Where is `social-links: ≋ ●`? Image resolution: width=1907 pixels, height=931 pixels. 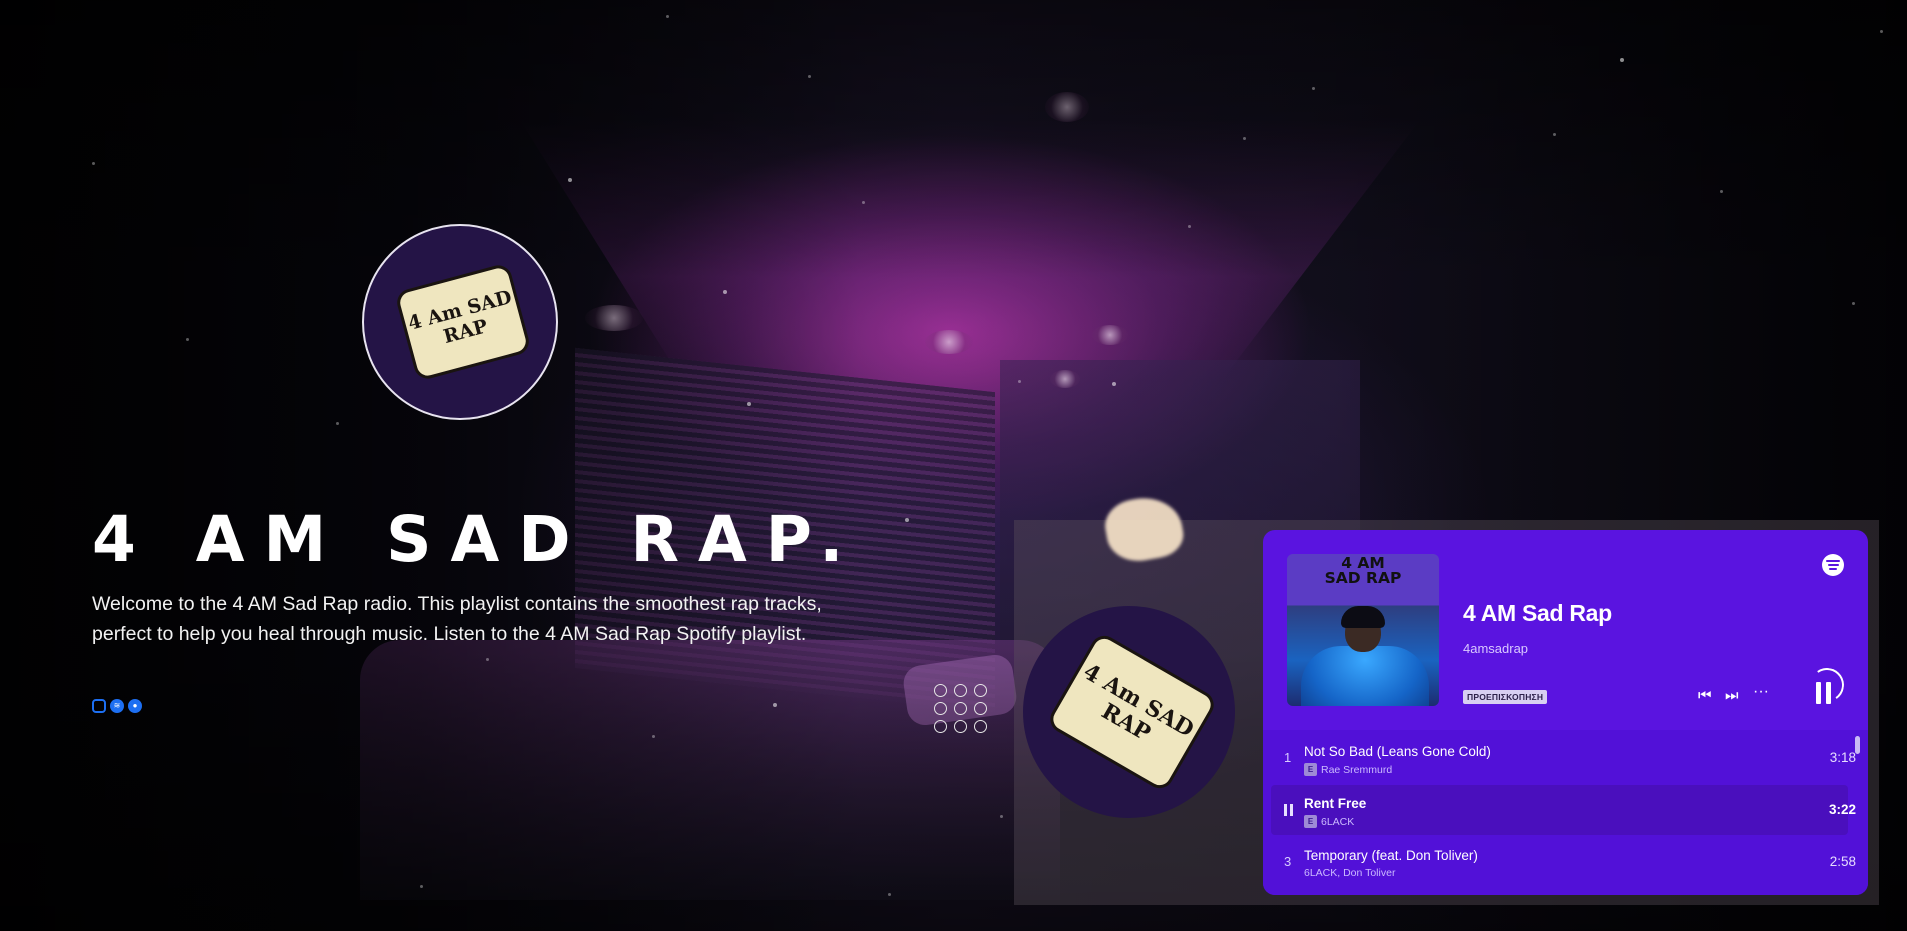
social-links: ≋ ● is located at coordinates (117, 706).